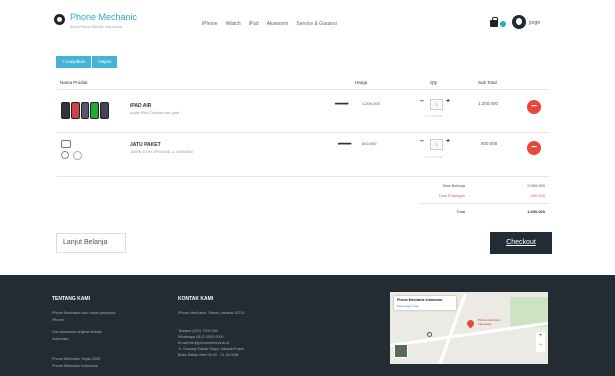 This screenshot has height=376, width=615. Describe the element at coordinates (371, 103) in the screenshot. I see `price-current: 1.200.000` at that location.